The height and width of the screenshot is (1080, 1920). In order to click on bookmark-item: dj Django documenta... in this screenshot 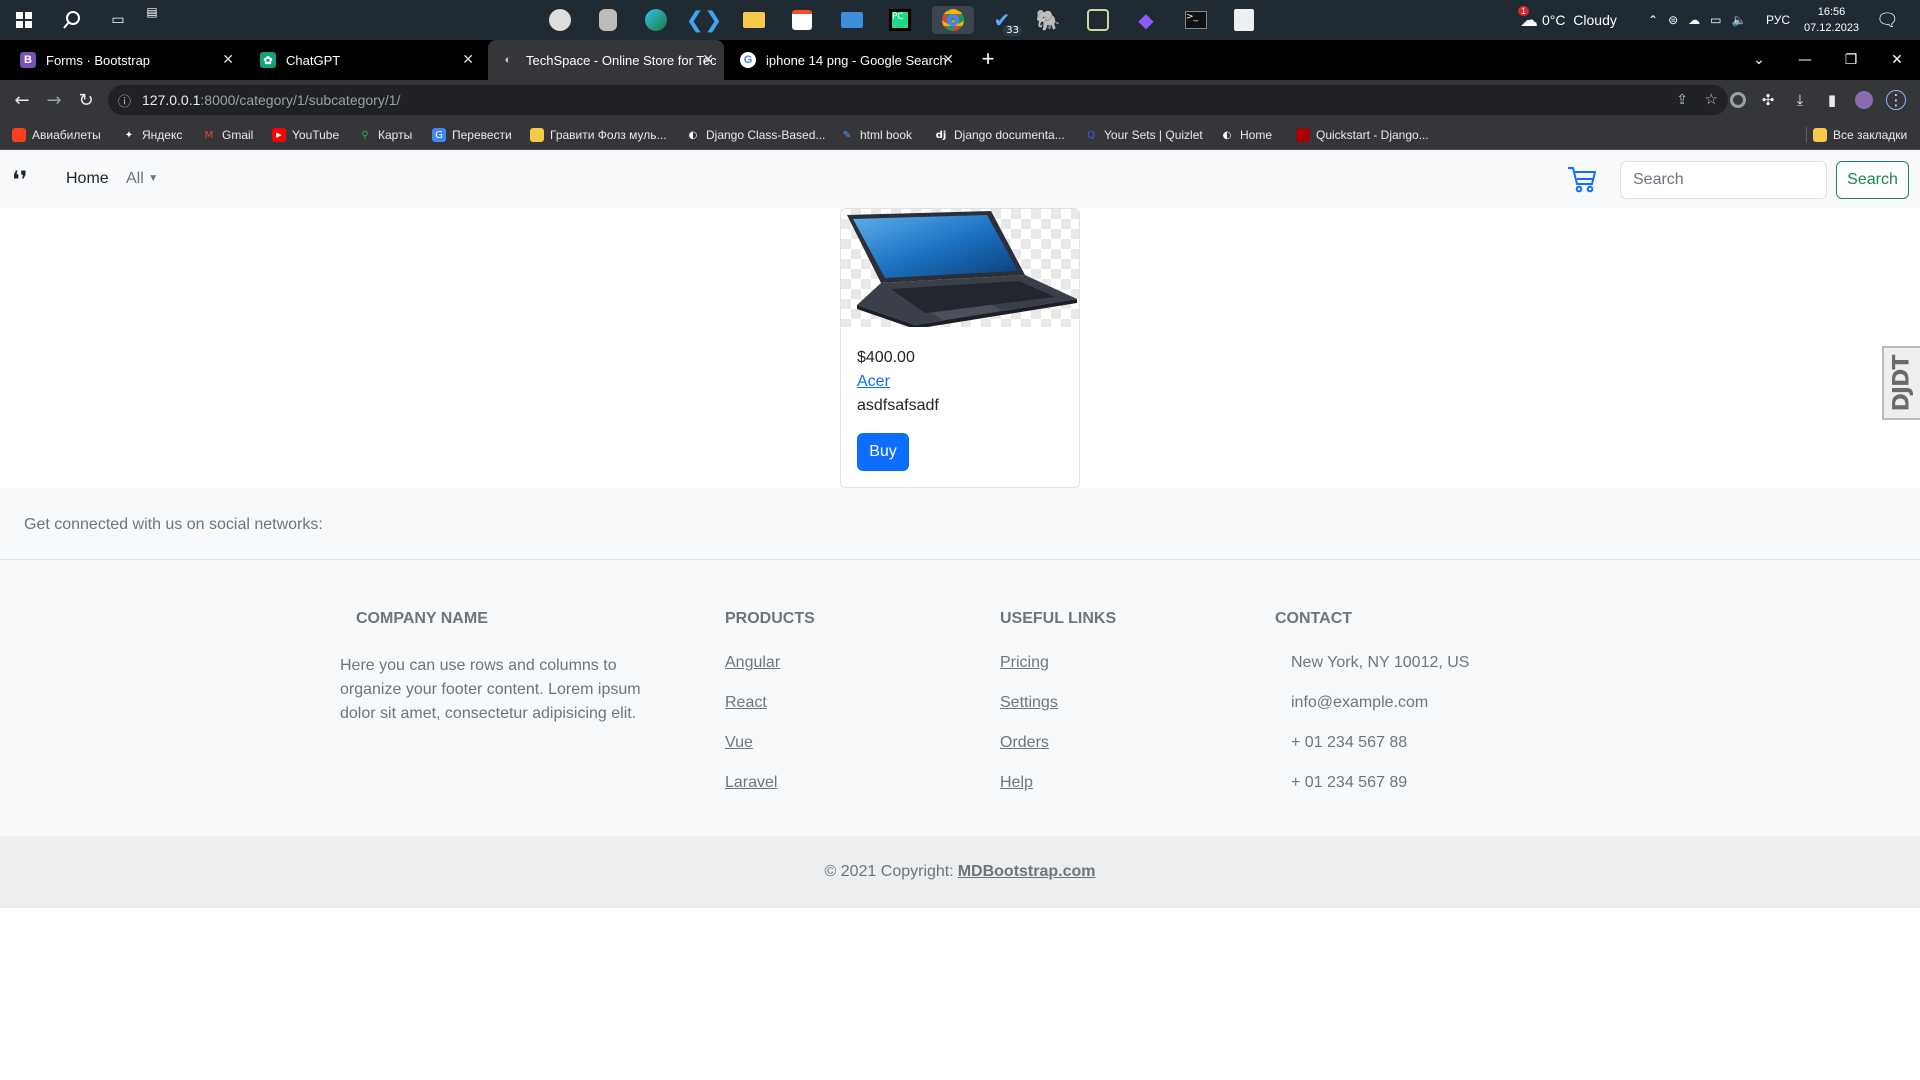, I will do `click(999, 135)`.